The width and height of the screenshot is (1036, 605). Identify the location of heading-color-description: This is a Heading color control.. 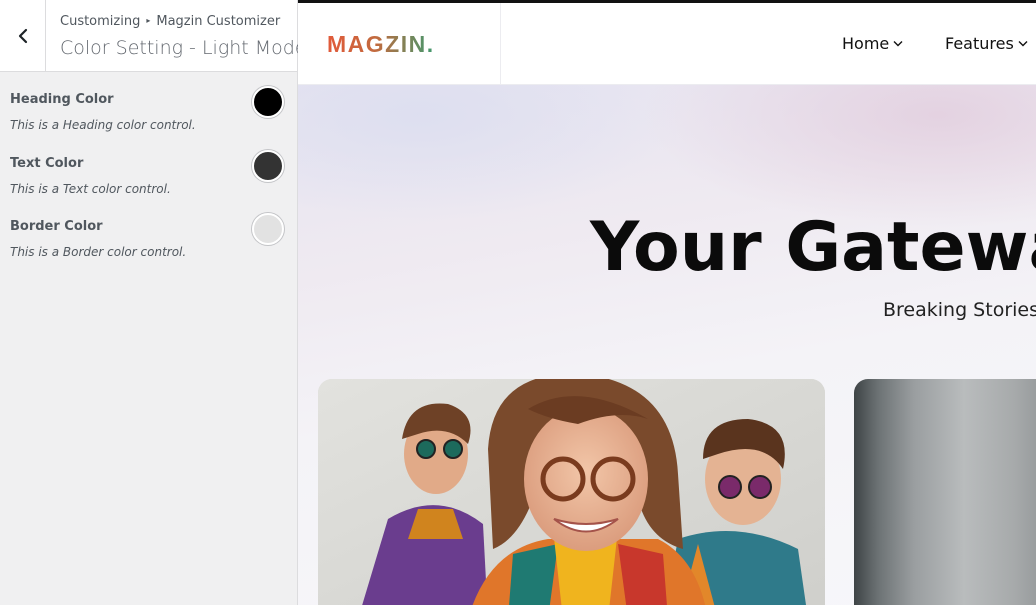
(103, 125).